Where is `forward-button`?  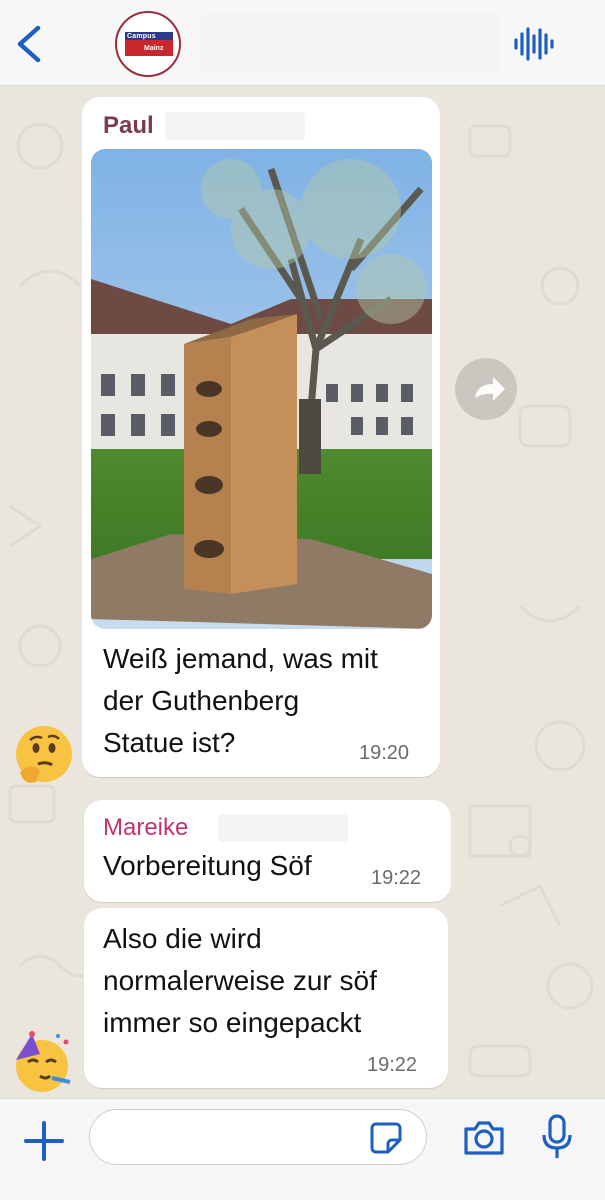 forward-button is located at coordinates (486, 389).